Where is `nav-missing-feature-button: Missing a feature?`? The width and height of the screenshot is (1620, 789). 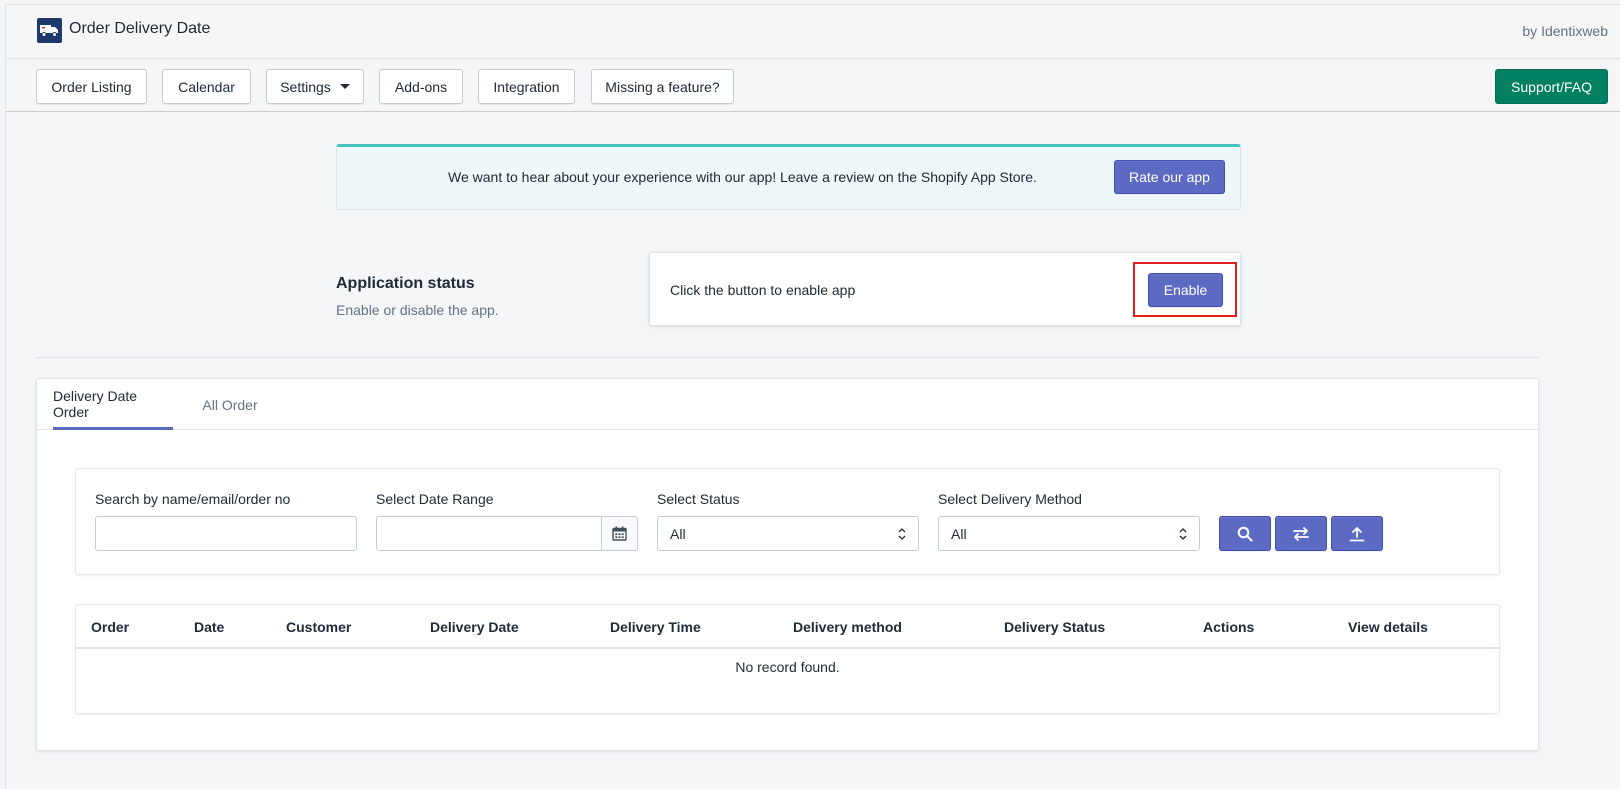
nav-missing-feature-button: Missing a feature? is located at coordinates (662, 86).